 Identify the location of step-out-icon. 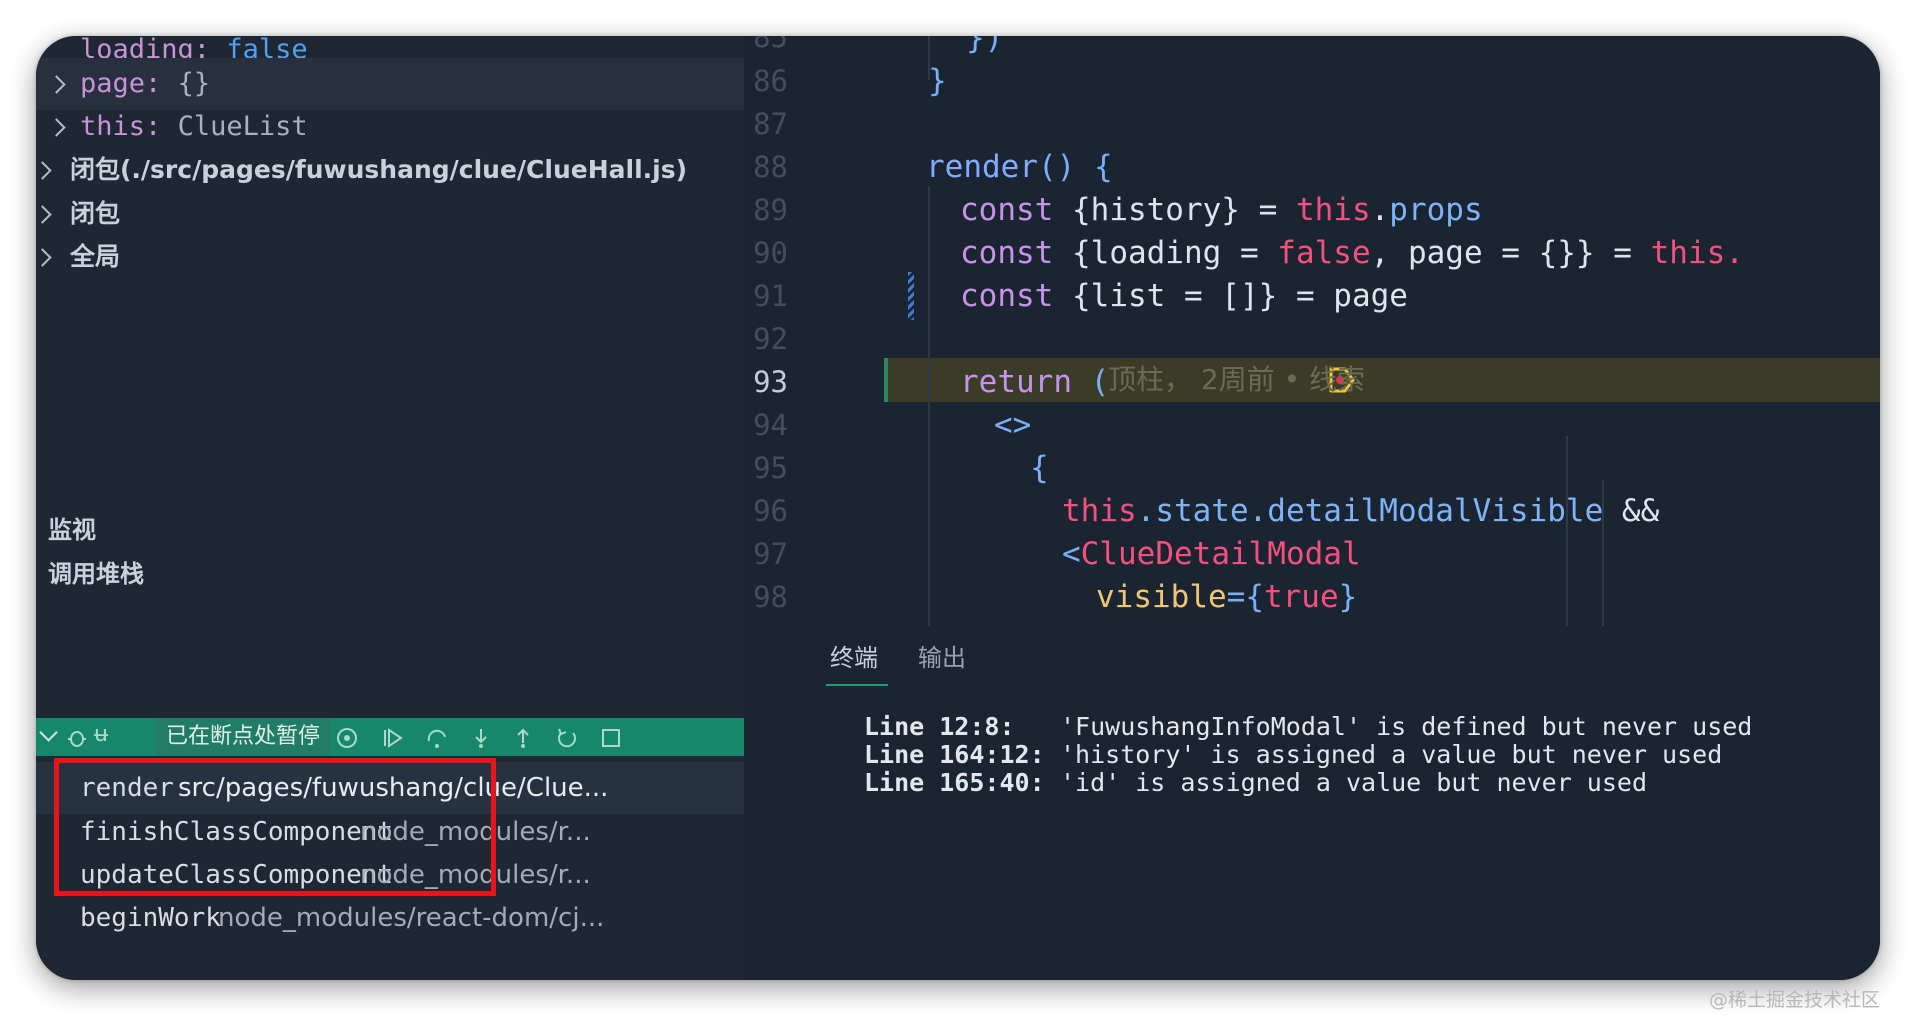
(523, 738).